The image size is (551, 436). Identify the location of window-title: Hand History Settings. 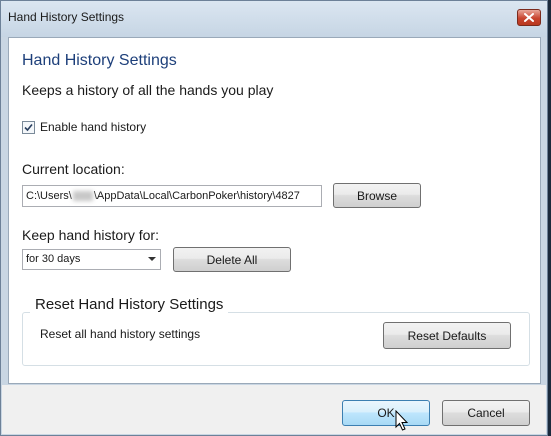
(66, 17).